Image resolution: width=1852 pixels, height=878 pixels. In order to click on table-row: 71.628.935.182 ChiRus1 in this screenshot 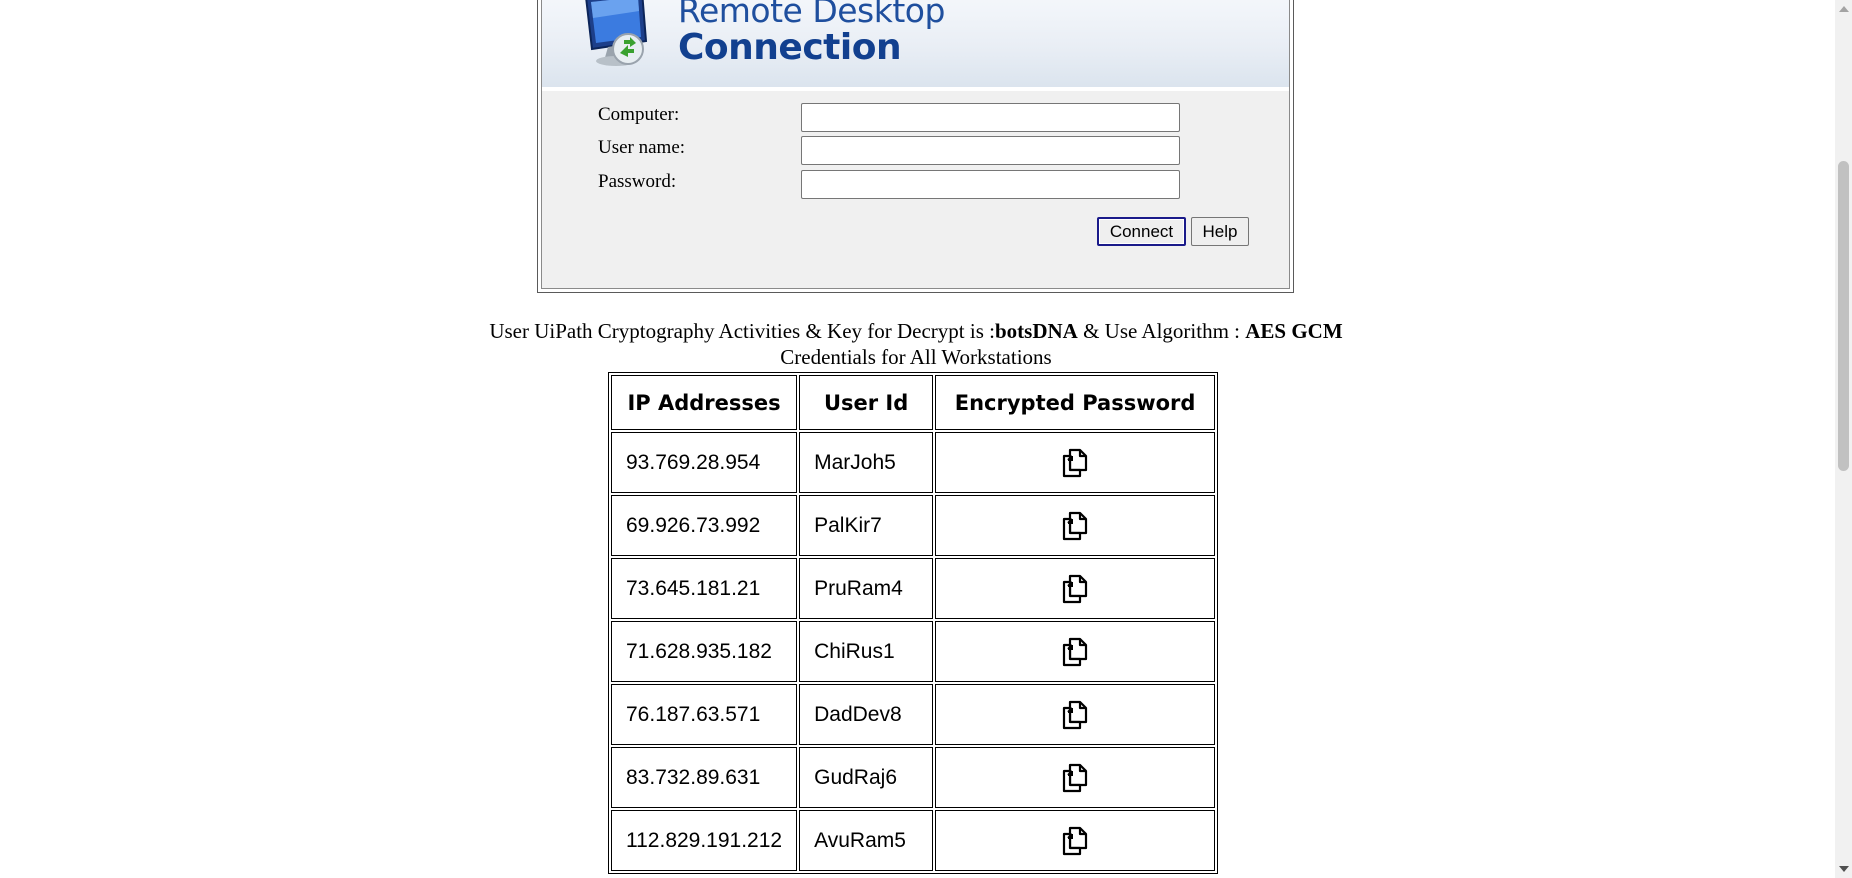, I will do `click(913, 651)`.